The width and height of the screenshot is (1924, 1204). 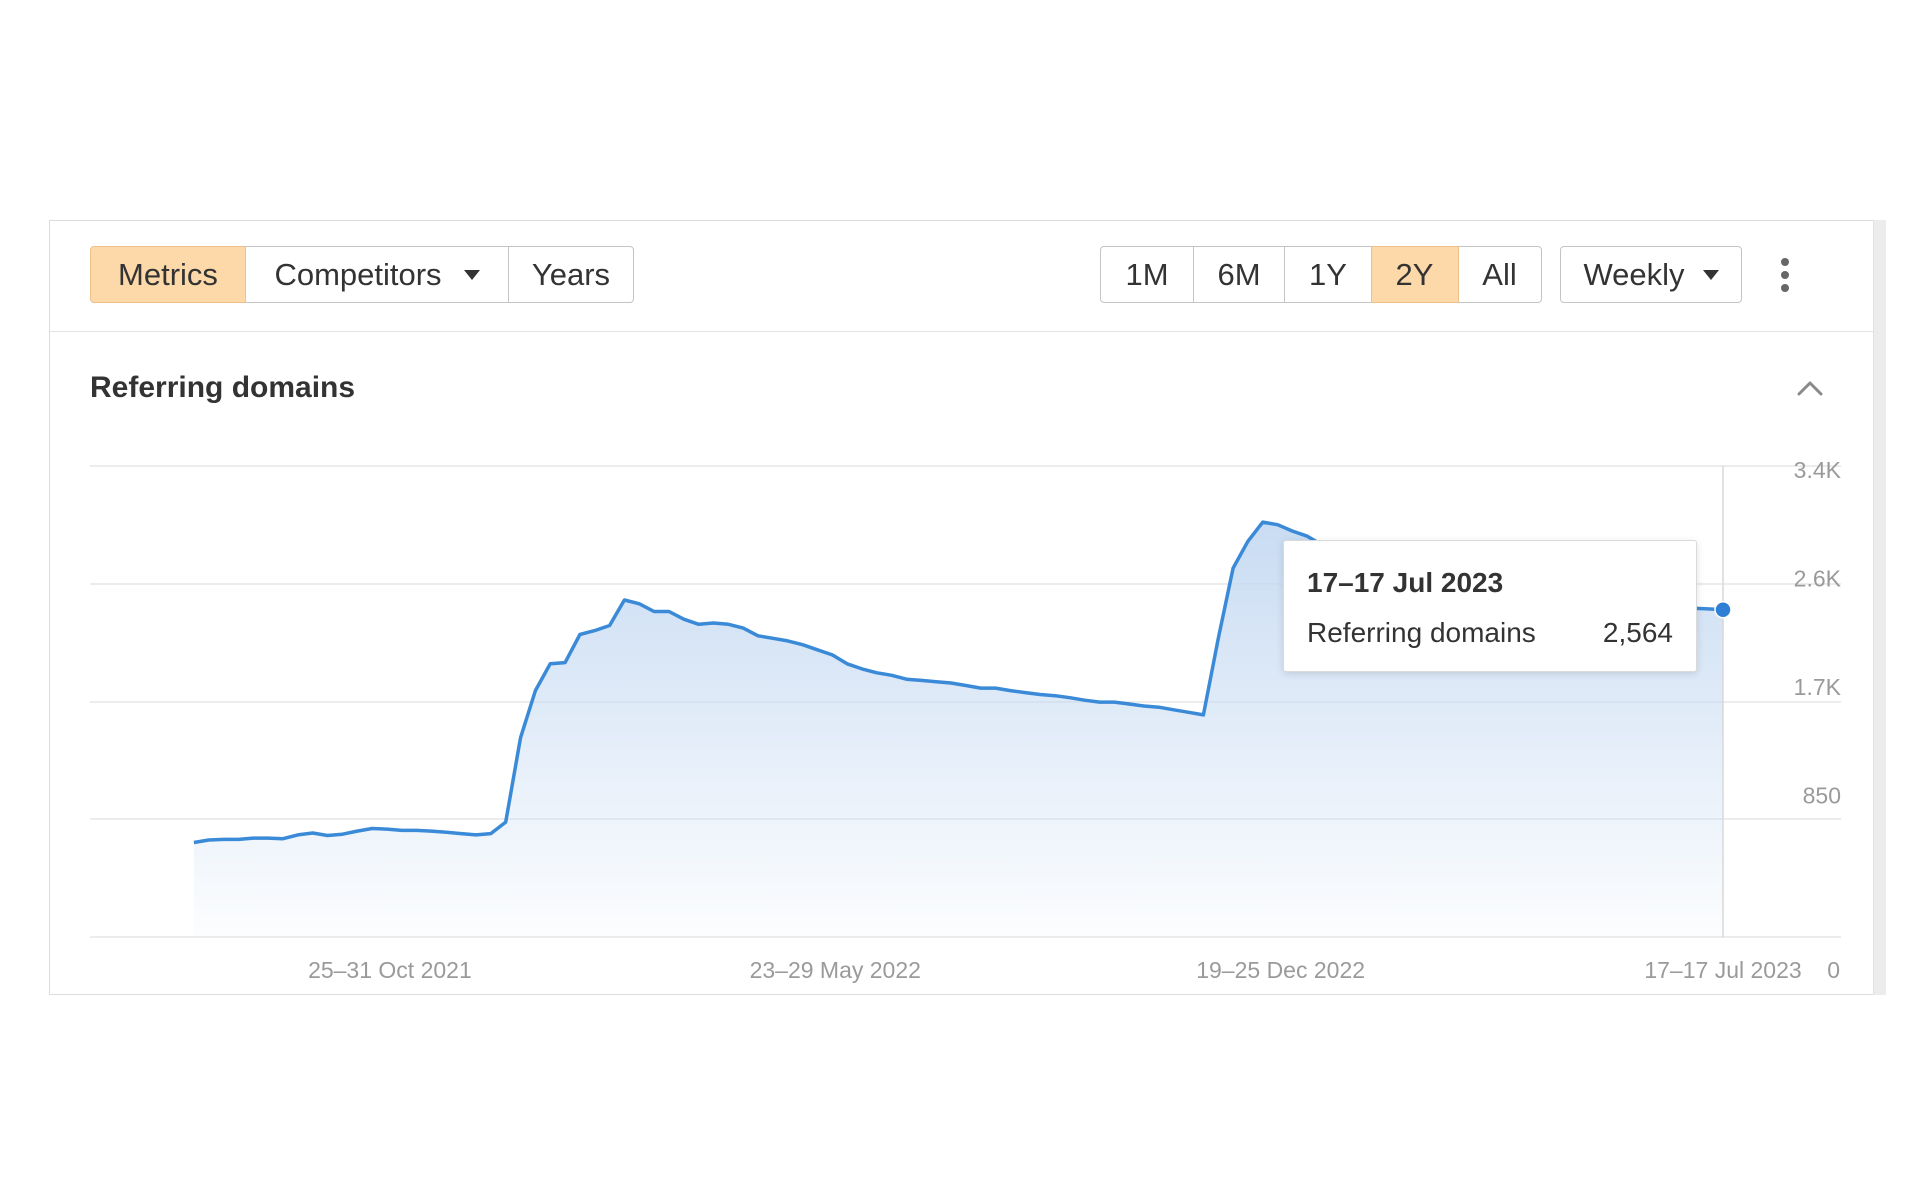 I want to click on tooltip-metric: Referring domains, so click(x=1421, y=632).